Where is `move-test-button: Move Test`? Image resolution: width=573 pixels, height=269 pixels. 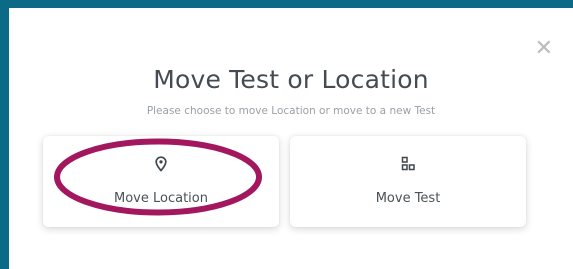
move-test-button: Move Test is located at coordinates (408, 181).